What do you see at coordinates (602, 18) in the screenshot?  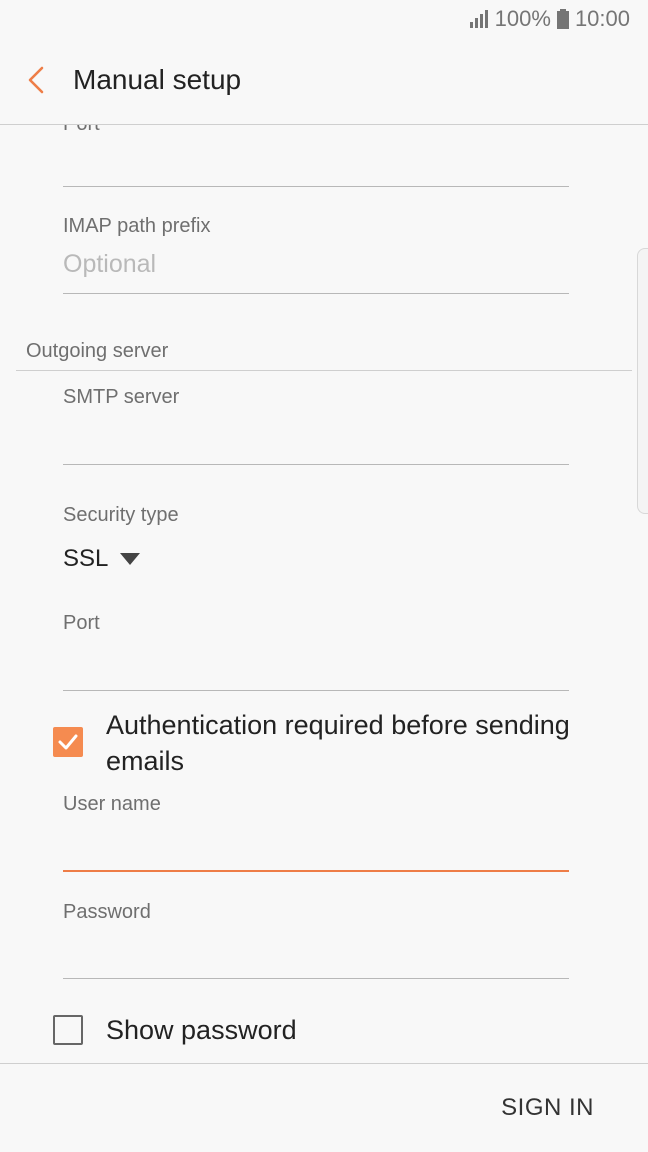 I see `clock: 10:00` at bounding box center [602, 18].